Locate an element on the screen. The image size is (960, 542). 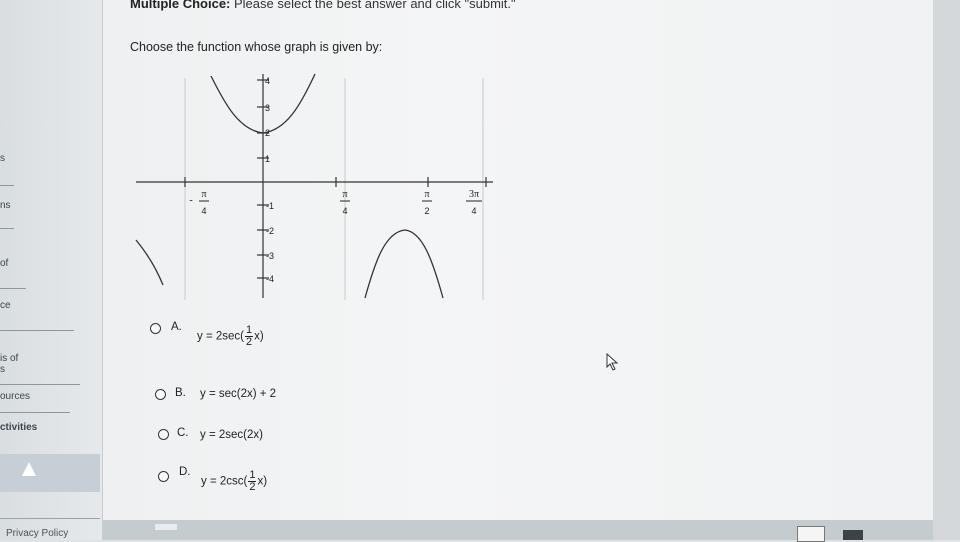
x-tick-sign: - is located at coordinates (190, 200).